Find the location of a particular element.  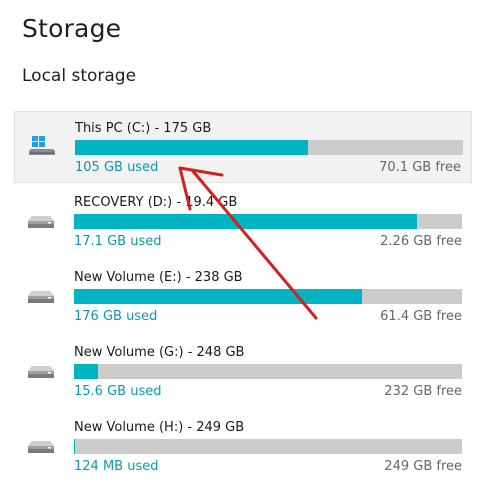

drive-name: New Volume (H:) - 249 GB is located at coordinates (159, 427).